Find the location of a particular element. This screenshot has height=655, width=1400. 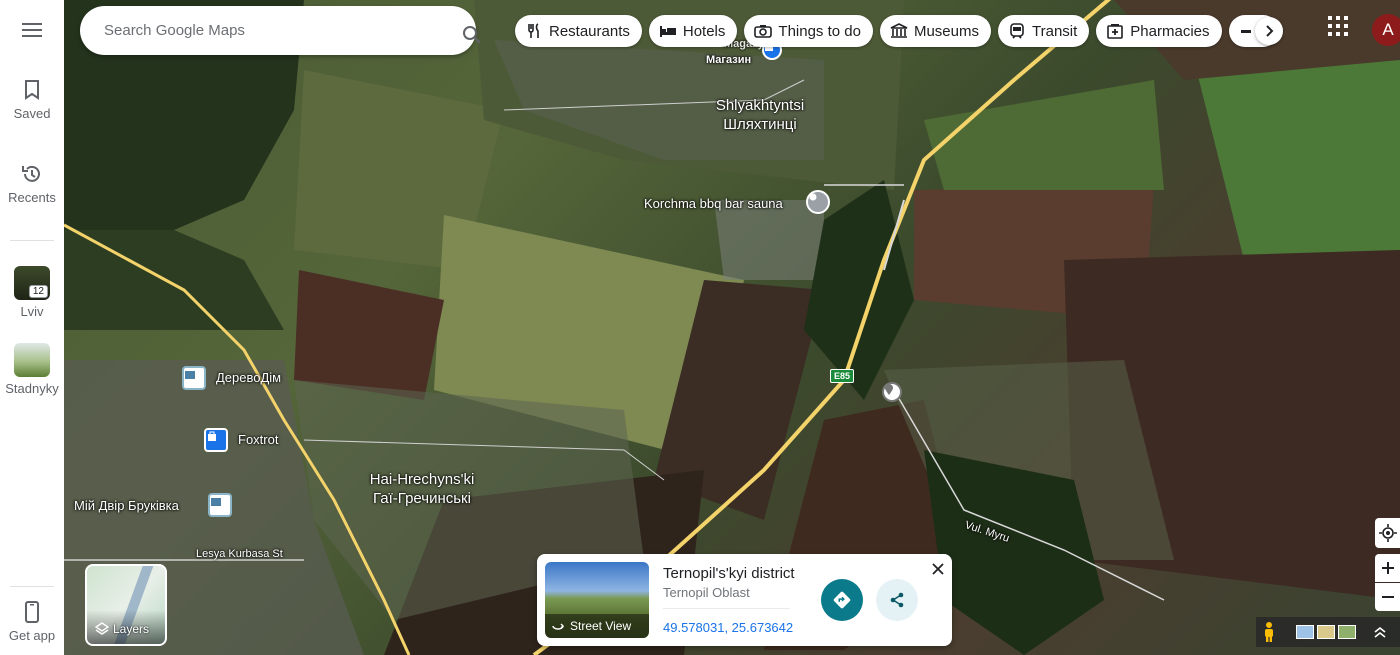

chip-pharmacies: Pharmacies is located at coordinates (1159, 31).